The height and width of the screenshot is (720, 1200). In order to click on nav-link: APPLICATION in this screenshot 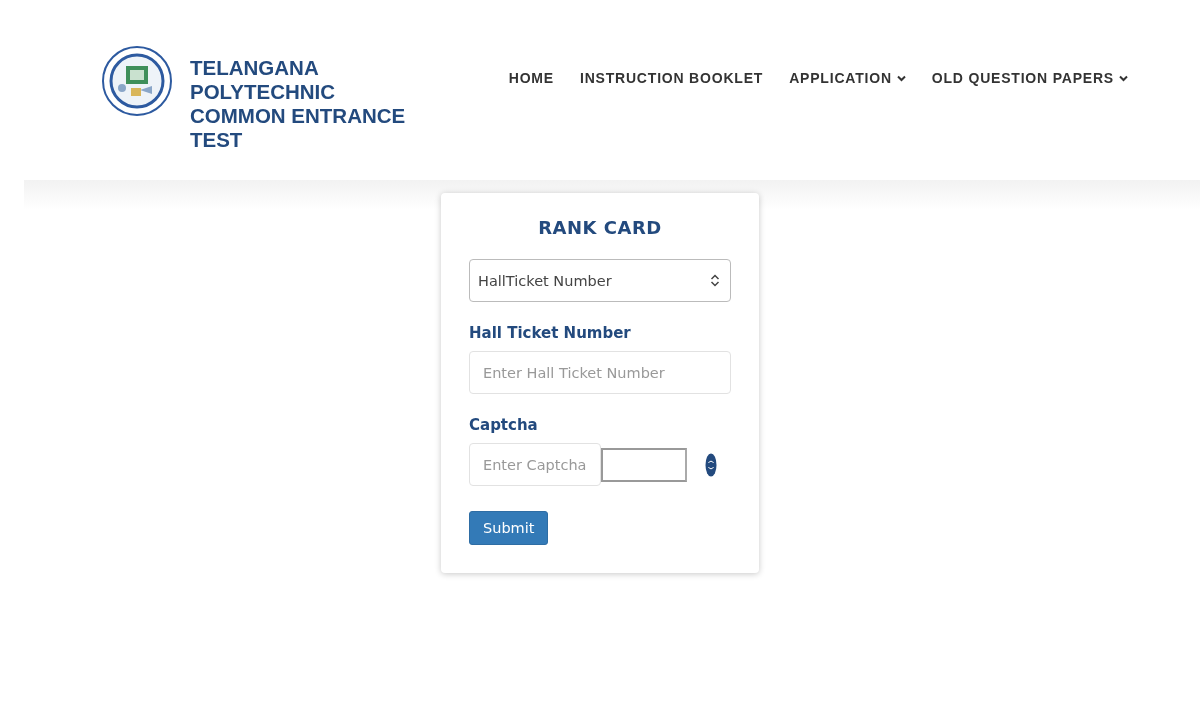, I will do `click(847, 78)`.